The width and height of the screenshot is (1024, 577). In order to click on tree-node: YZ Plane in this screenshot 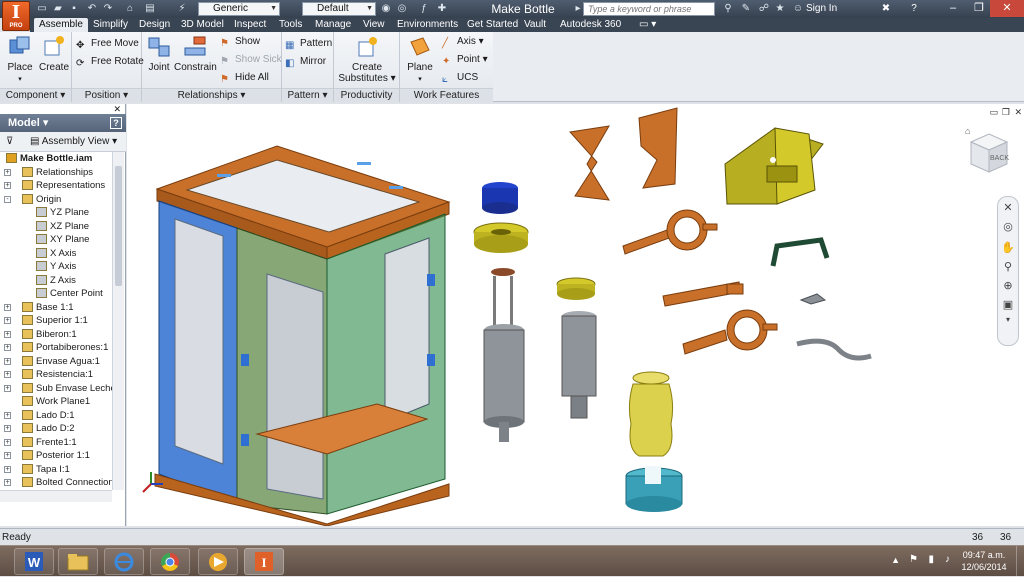, I will do `click(56, 212)`.